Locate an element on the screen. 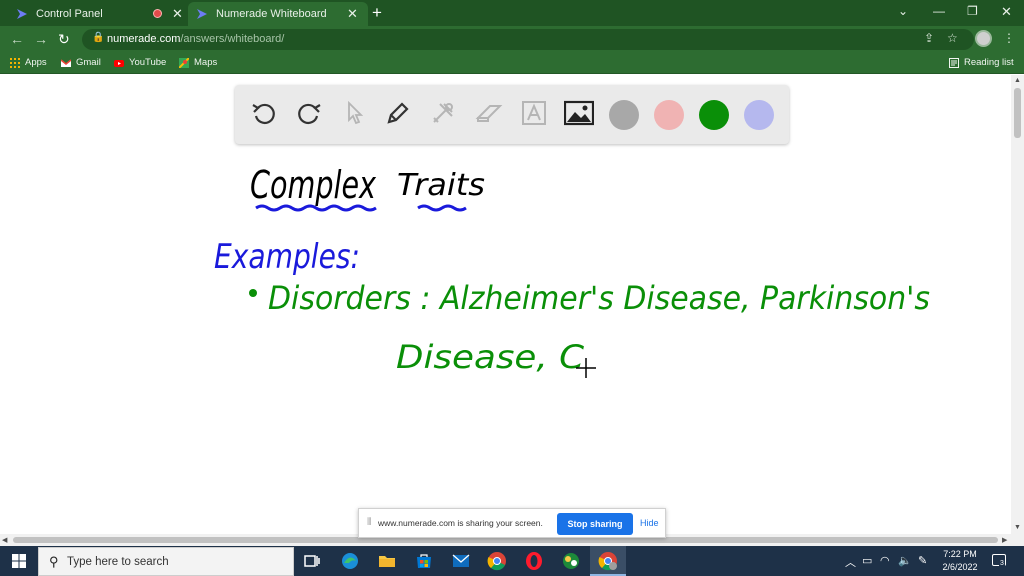 The image size is (1024, 576). share-icon: ⇪ is located at coordinates (929, 38).